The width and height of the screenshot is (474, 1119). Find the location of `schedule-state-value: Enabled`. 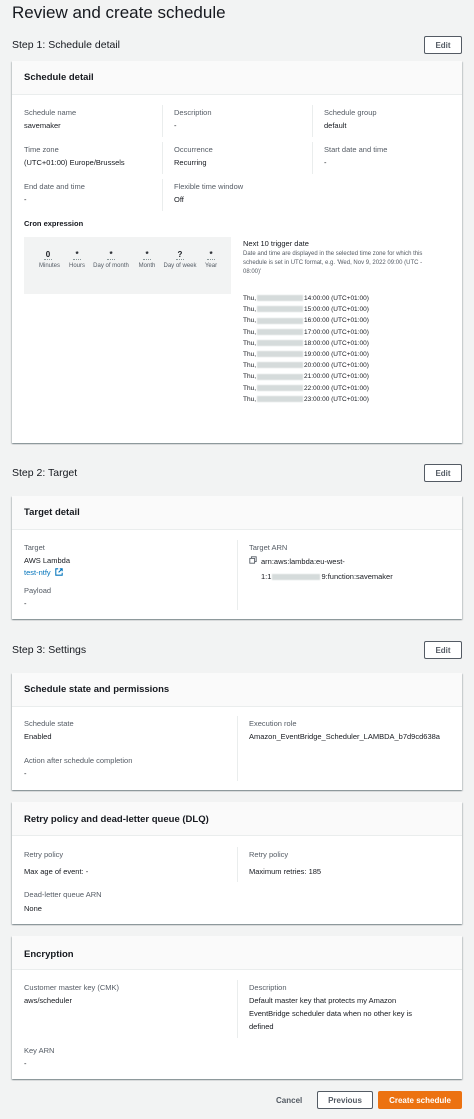

schedule-state-value: Enabled is located at coordinates (38, 736).